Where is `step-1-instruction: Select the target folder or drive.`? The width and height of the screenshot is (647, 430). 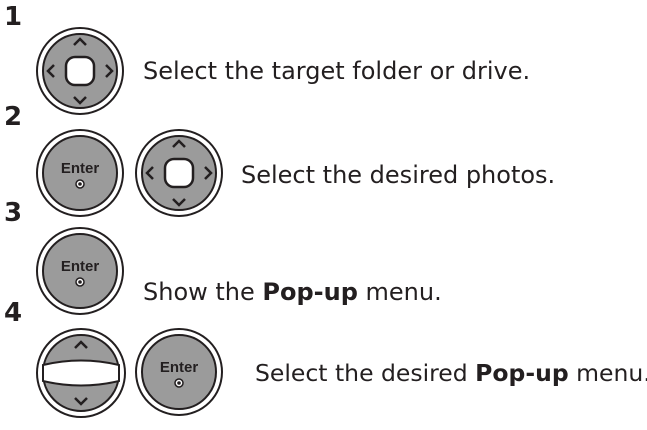
step-1-instruction: Select the target folder or drive. is located at coordinates (337, 71).